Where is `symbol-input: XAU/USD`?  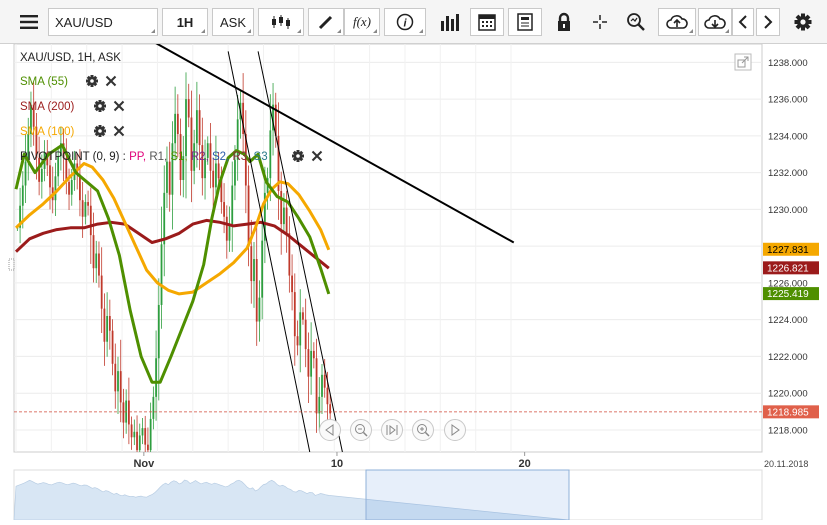
symbol-input: XAU/USD is located at coordinates (103, 22).